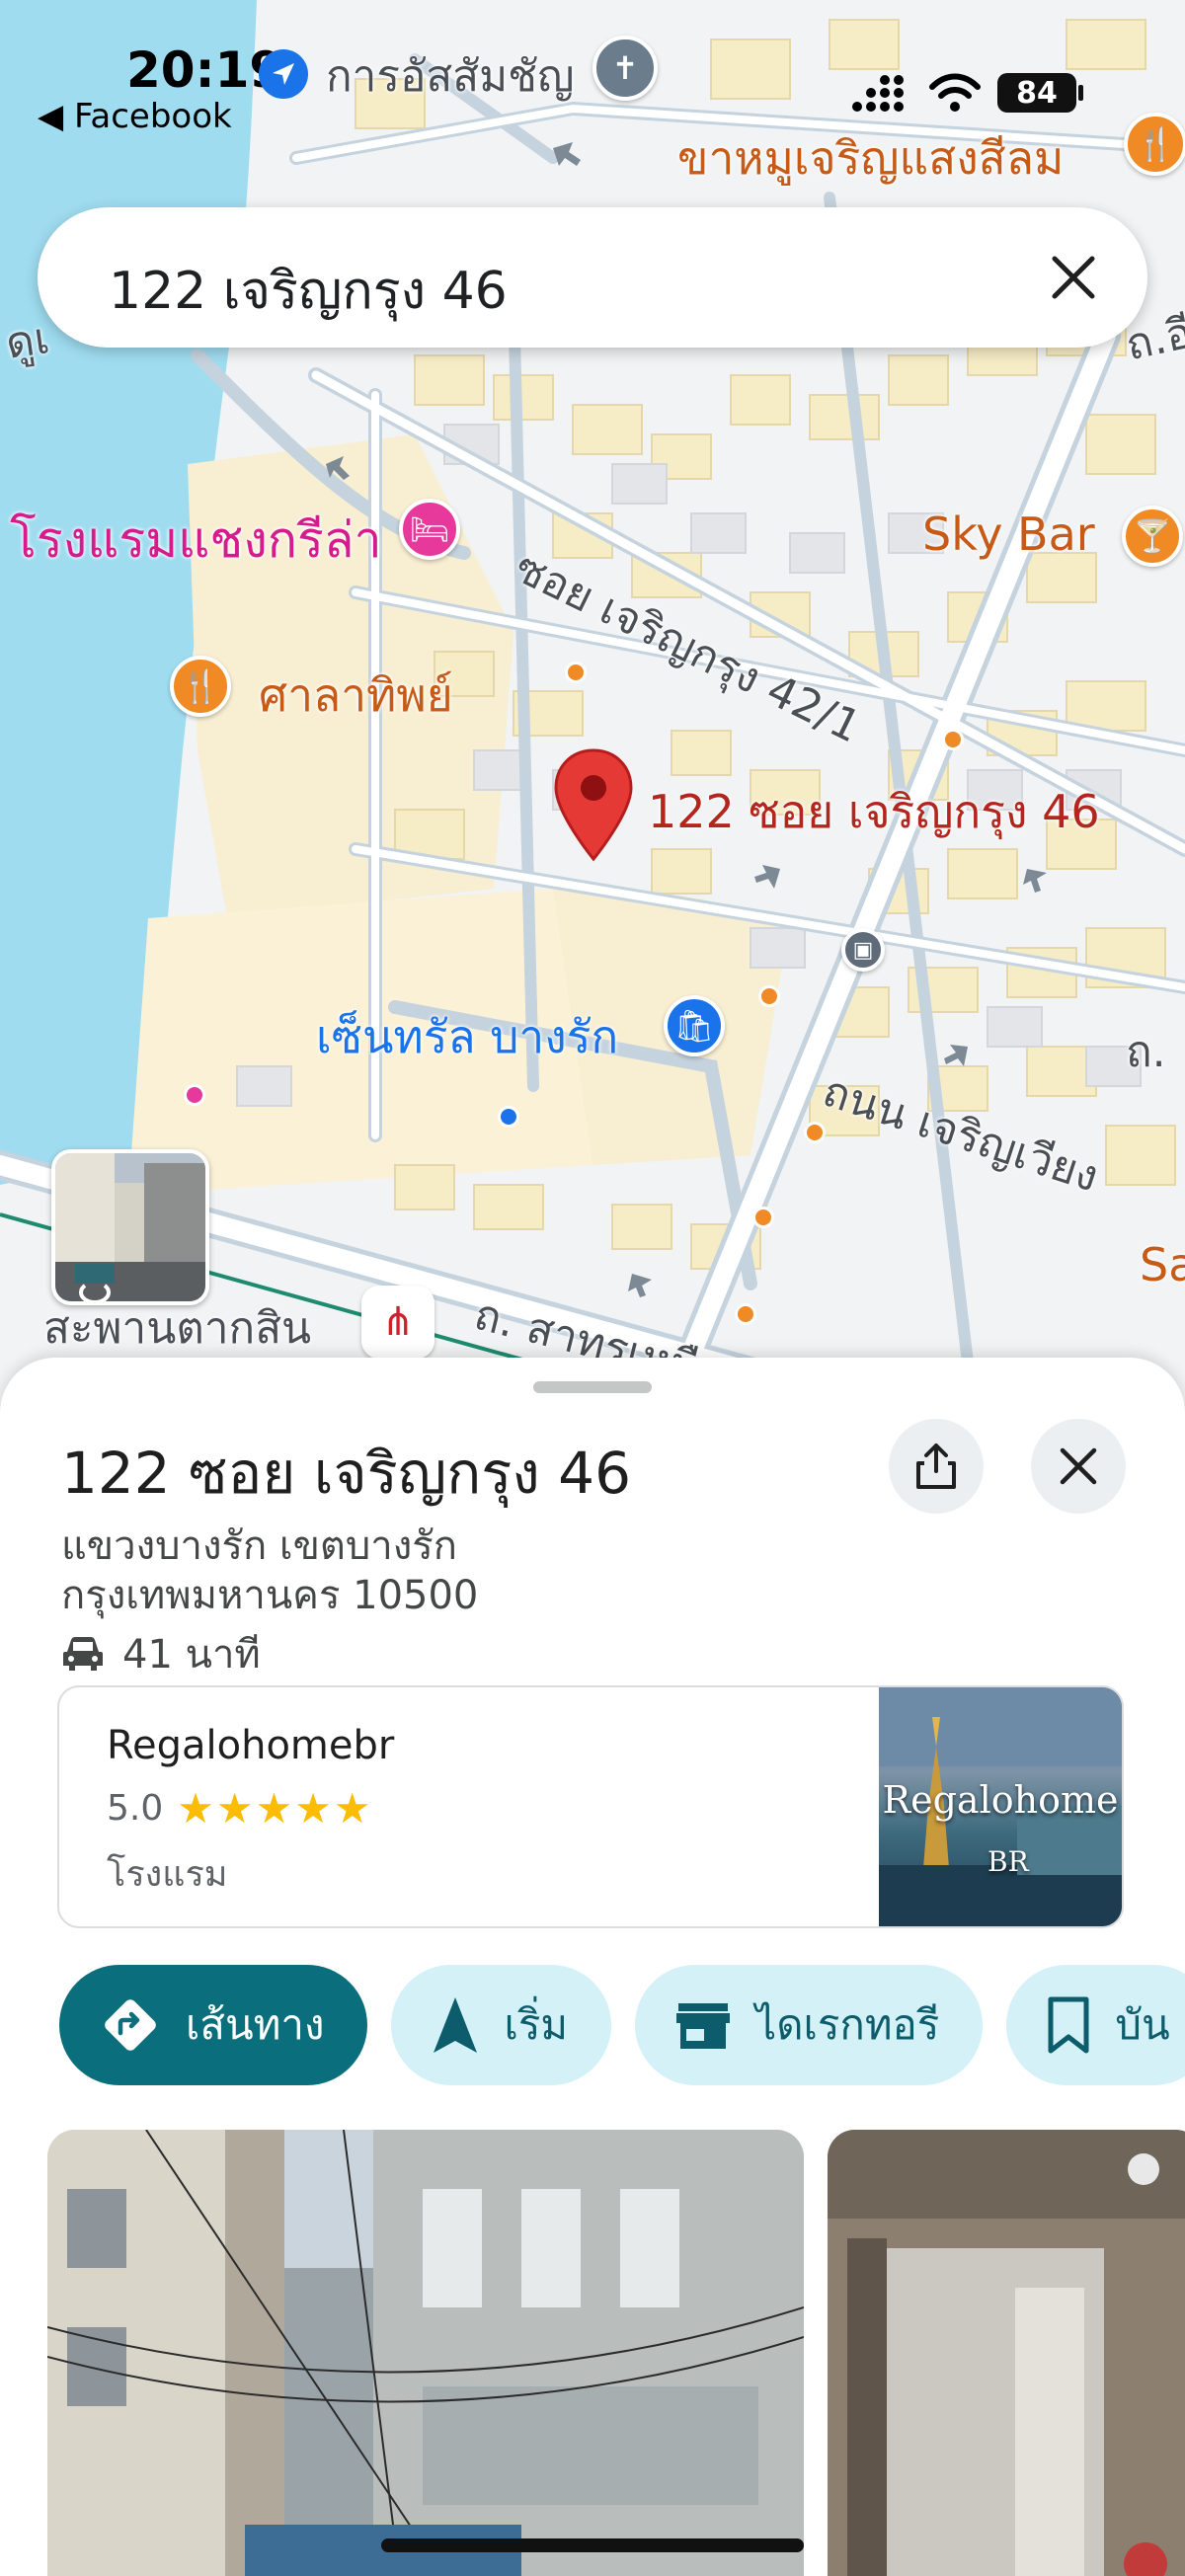 The height and width of the screenshot is (2576, 1185). I want to click on store-icon, so click(704, 2026).